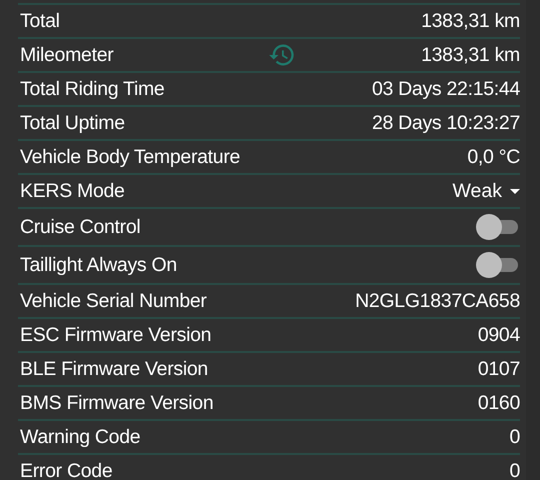 This screenshot has height=480, width=540. Describe the element at coordinates (65, 470) in the screenshot. I see `setting-label: Error Code` at that location.